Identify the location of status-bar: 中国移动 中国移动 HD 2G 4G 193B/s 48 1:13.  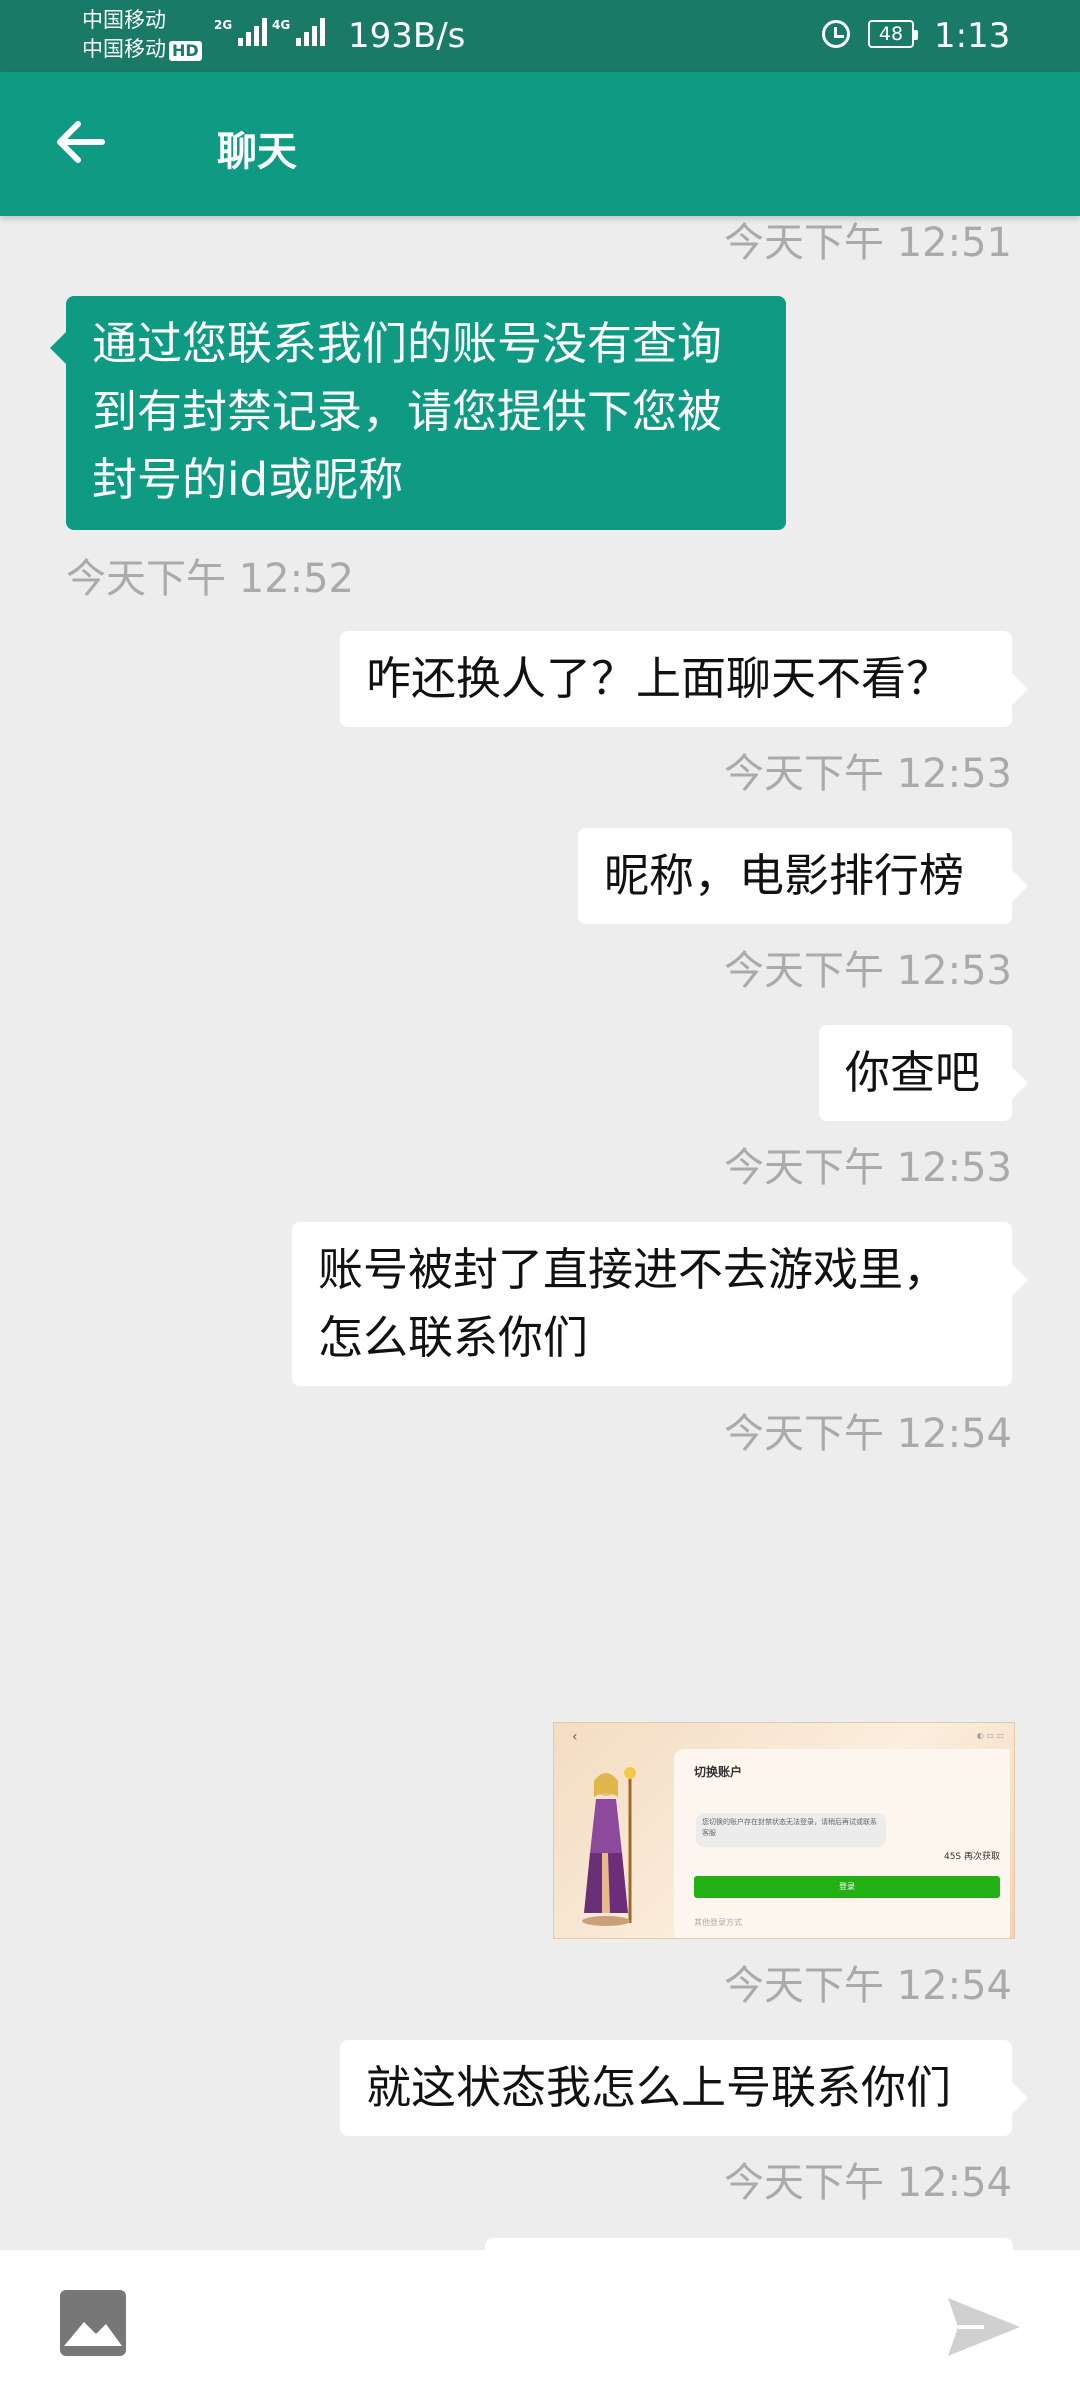
(540, 36).